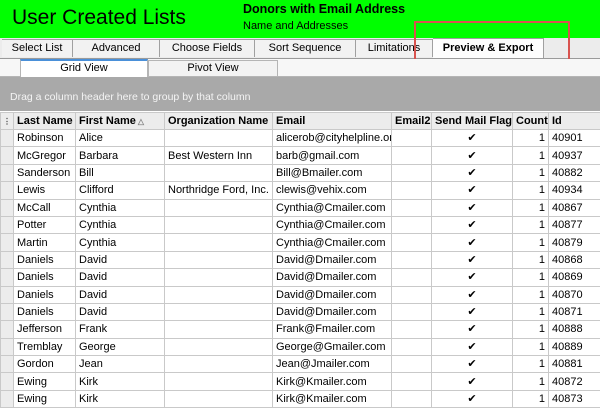 The height and width of the screenshot is (408, 600). I want to click on column-header-email2: Email2, so click(412, 121).